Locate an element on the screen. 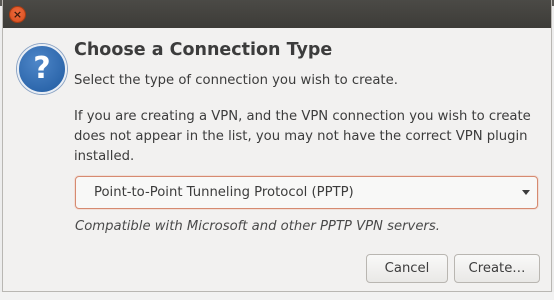 This screenshot has width=554, height=300. title-bar: × is located at coordinates (277, 14).